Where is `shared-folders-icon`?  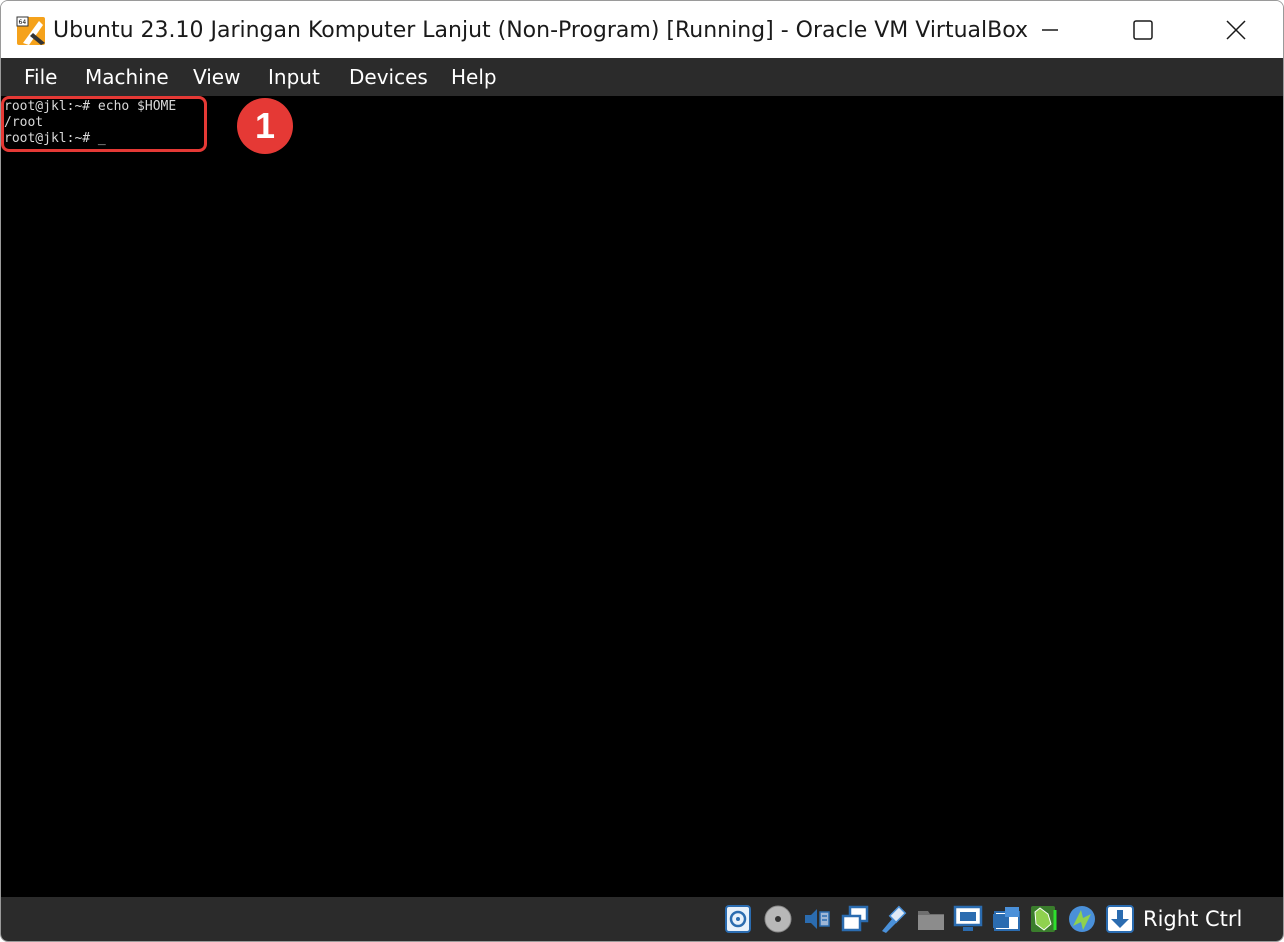
shared-folders-icon is located at coordinates (931, 919).